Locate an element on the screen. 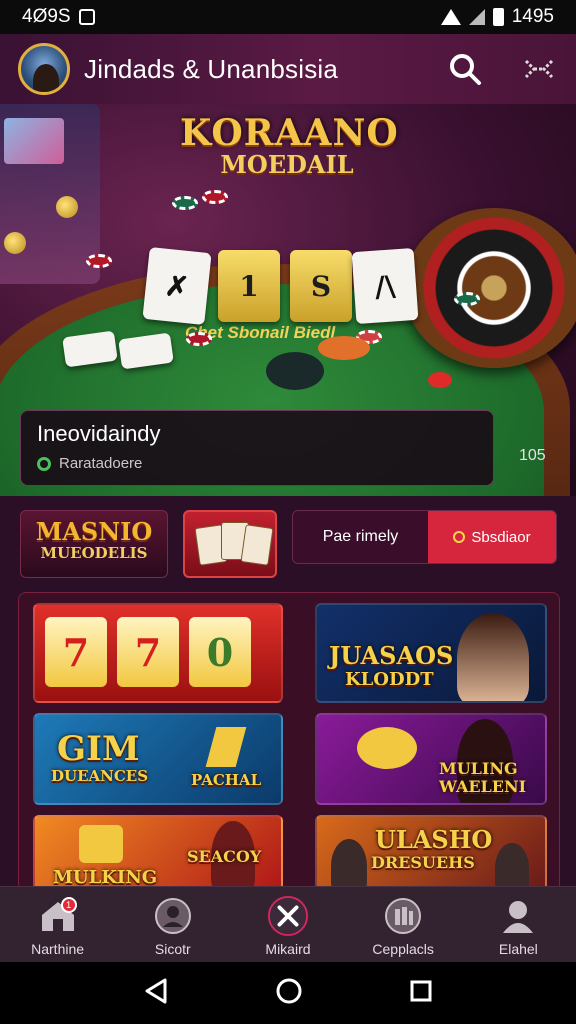 This screenshot has height=1024, width=576. playing-card: ✗ is located at coordinates (177, 286).